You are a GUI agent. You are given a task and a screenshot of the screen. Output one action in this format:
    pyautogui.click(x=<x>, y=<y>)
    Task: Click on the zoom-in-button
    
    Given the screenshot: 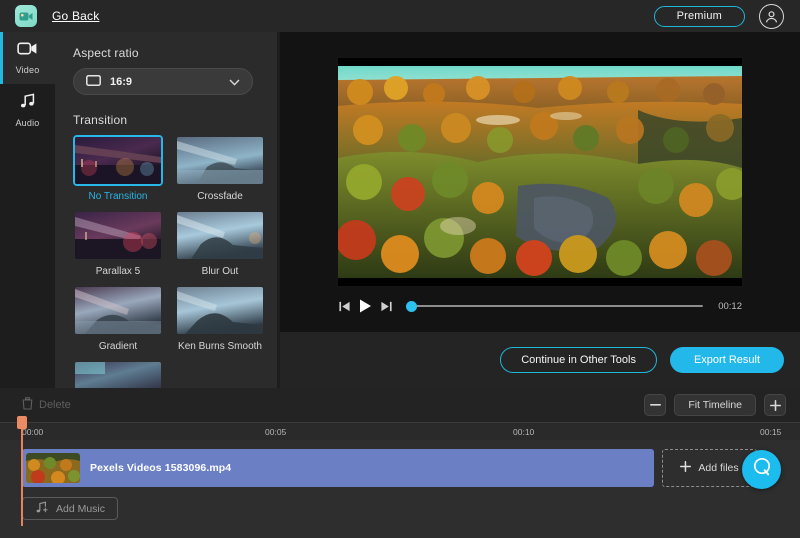 What is the action you would take?
    pyautogui.click(x=775, y=405)
    